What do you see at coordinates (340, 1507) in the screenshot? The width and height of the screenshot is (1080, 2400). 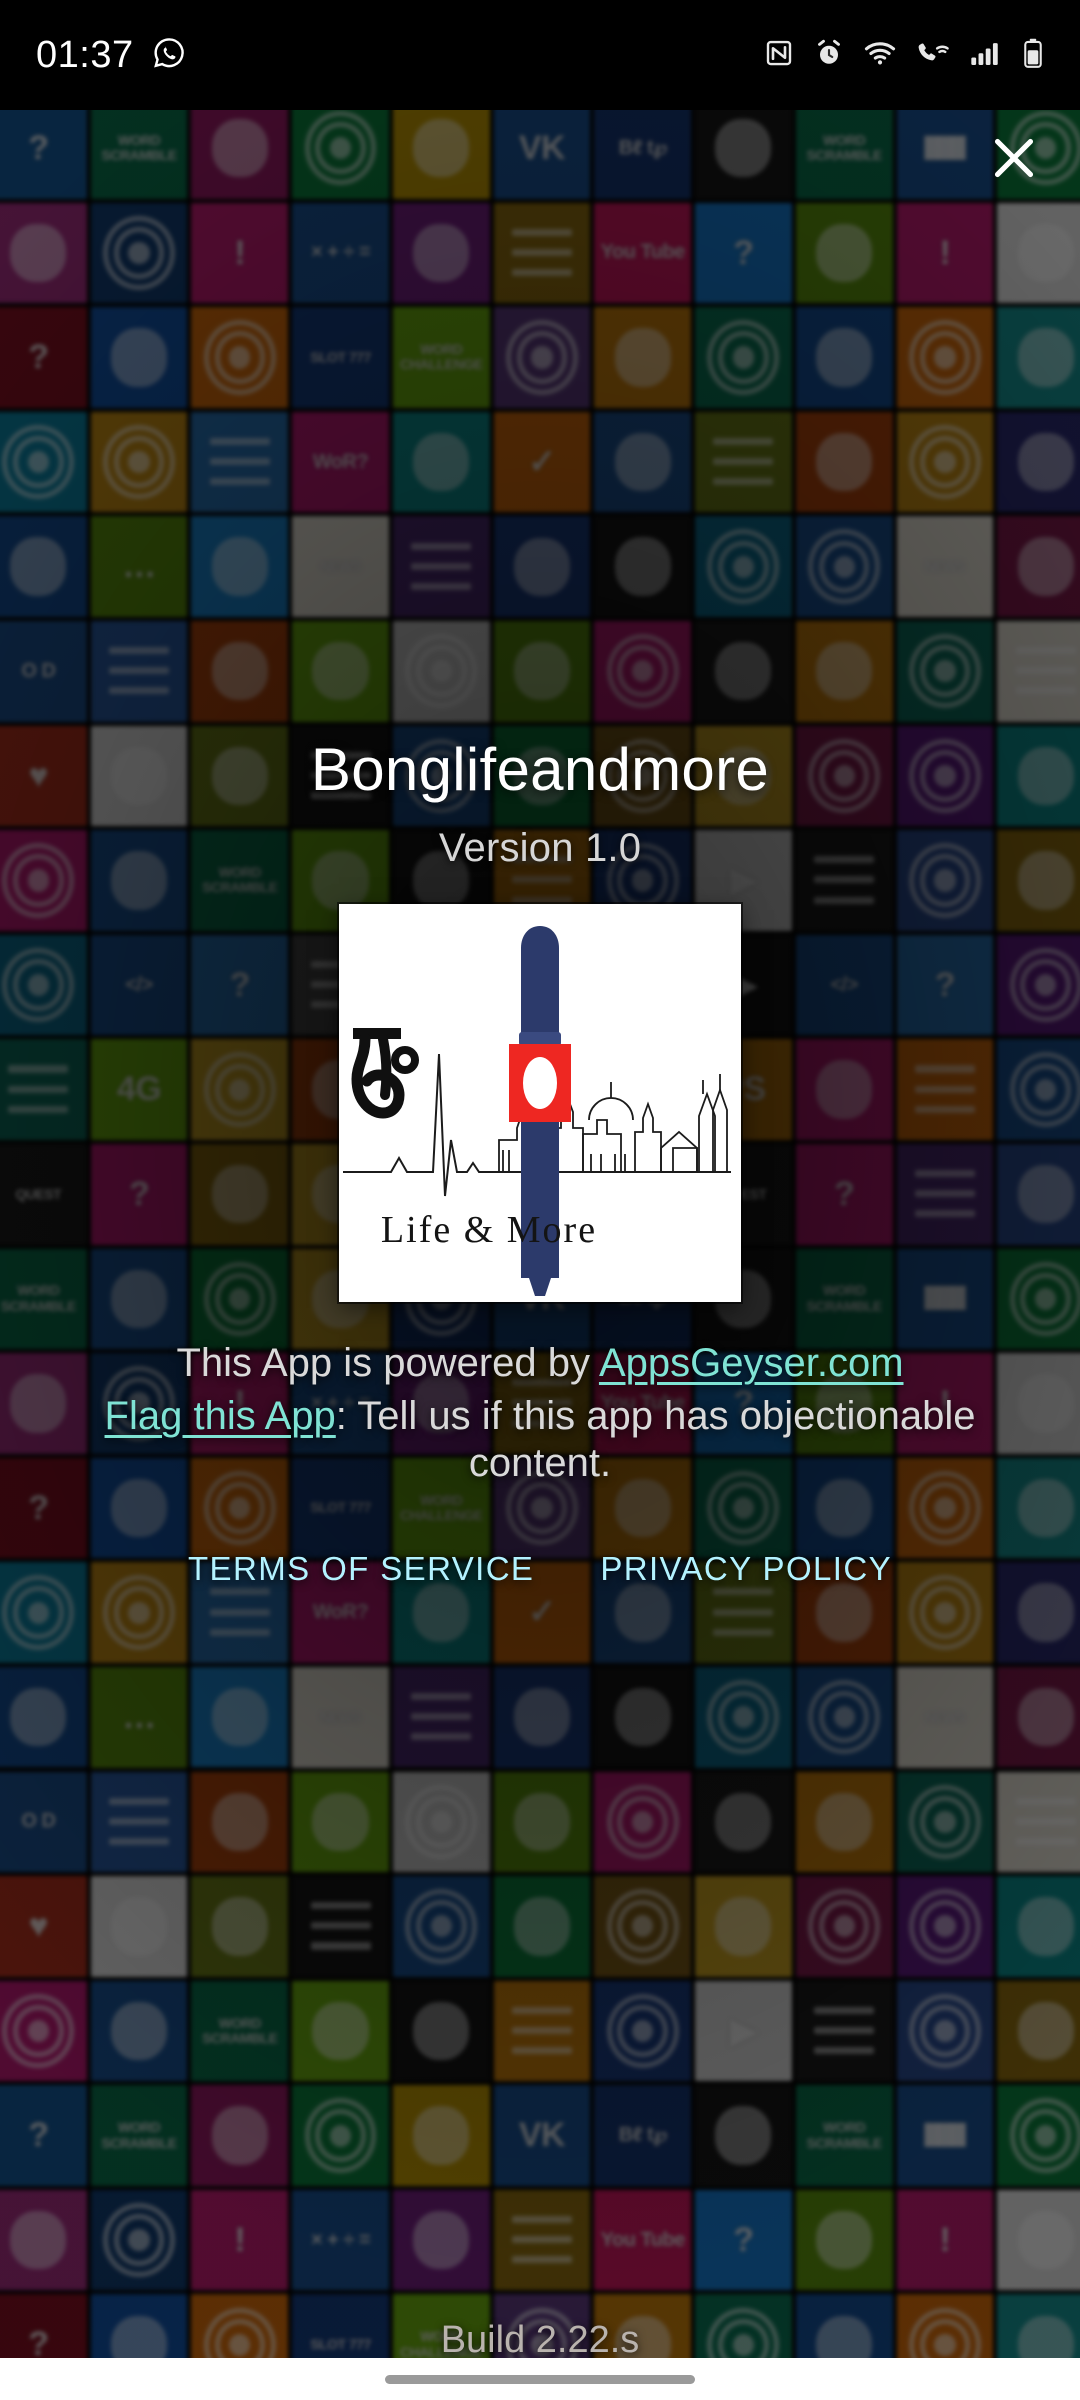 I see `app-icon-tile-glyph: SLOT 777` at bounding box center [340, 1507].